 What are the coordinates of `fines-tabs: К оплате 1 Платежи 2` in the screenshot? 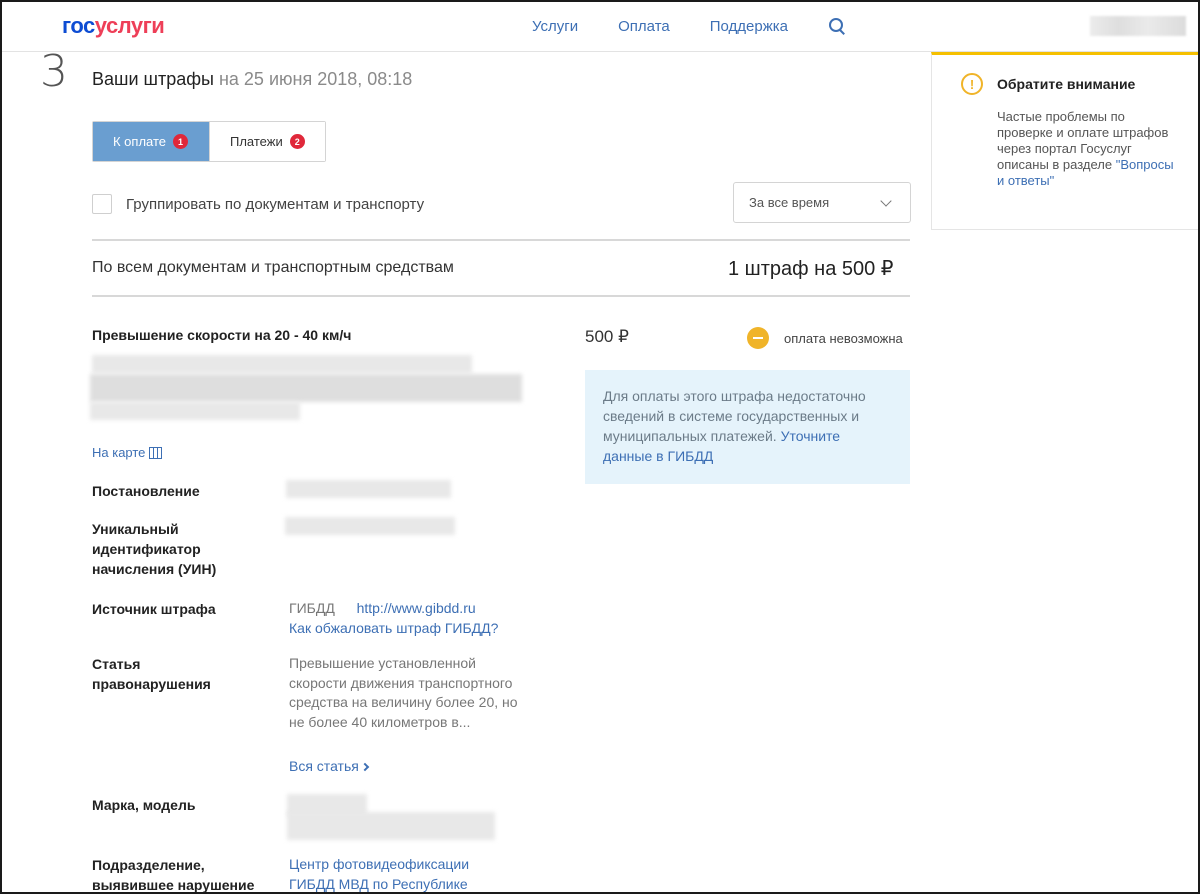 It's located at (209, 141).